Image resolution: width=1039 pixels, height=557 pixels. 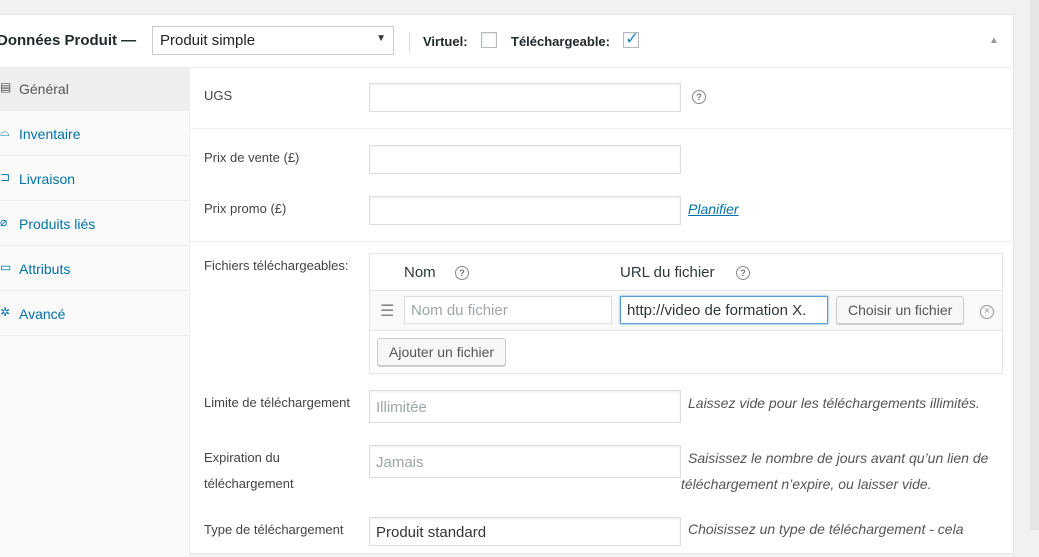 What do you see at coordinates (218, 95) in the screenshot?
I see `sku-label: UGS` at bounding box center [218, 95].